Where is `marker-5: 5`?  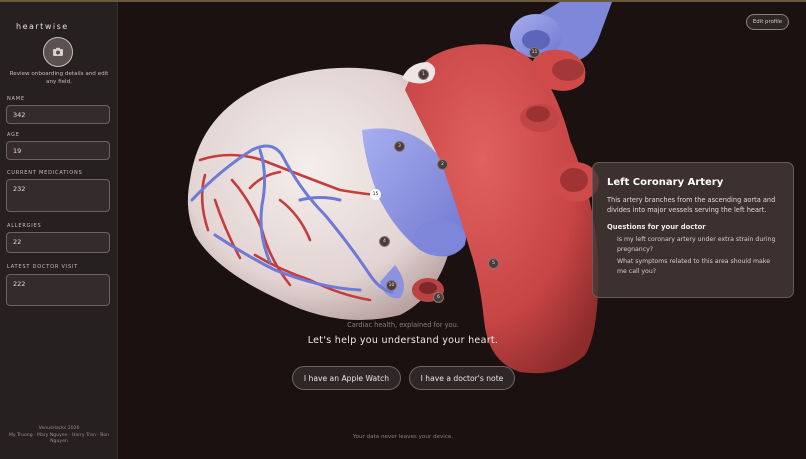 marker-5: 5 is located at coordinates (493, 263).